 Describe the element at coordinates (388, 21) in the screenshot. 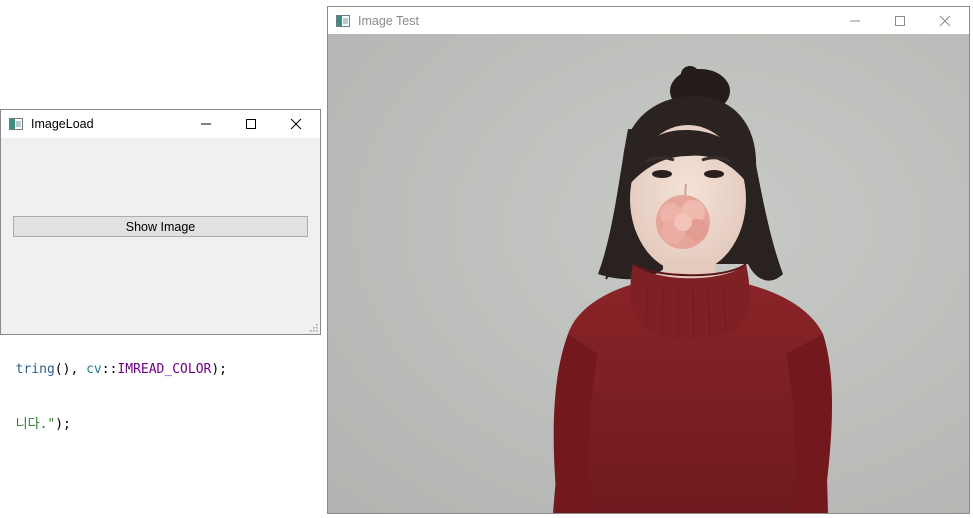

I see `window-title: Image Test` at that location.